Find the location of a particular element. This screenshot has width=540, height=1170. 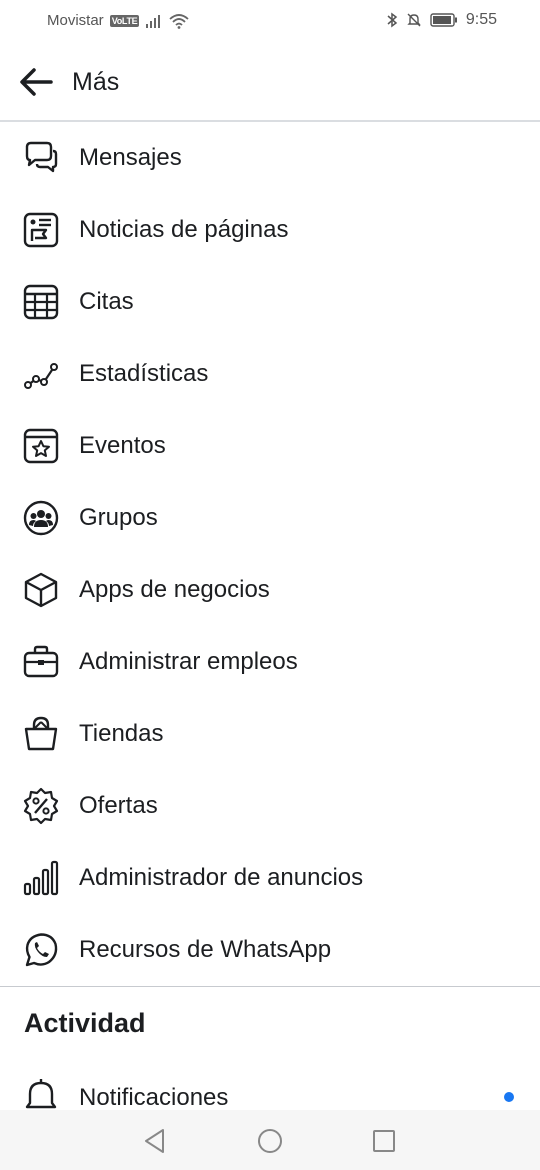

nav-recents-button is located at coordinates (384, 1141).